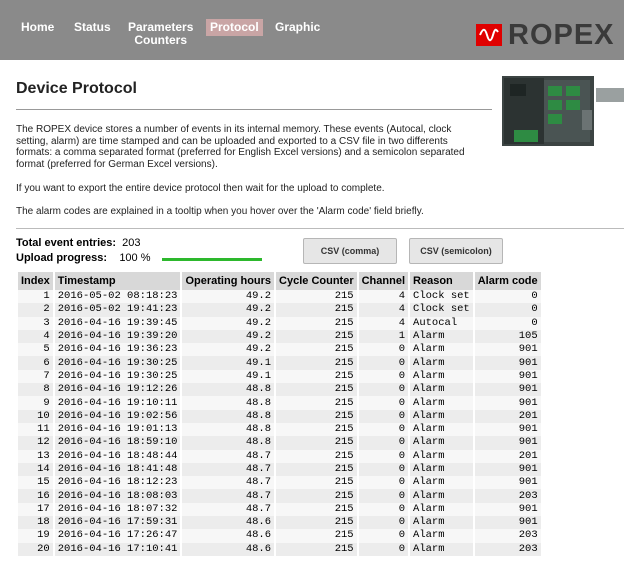 The image size is (624, 563). What do you see at coordinates (279, 469) in the screenshot?
I see `table-row: 14 2016-04-16 18:41:48 48.7 215 0 Alarm 901` at bounding box center [279, 469].